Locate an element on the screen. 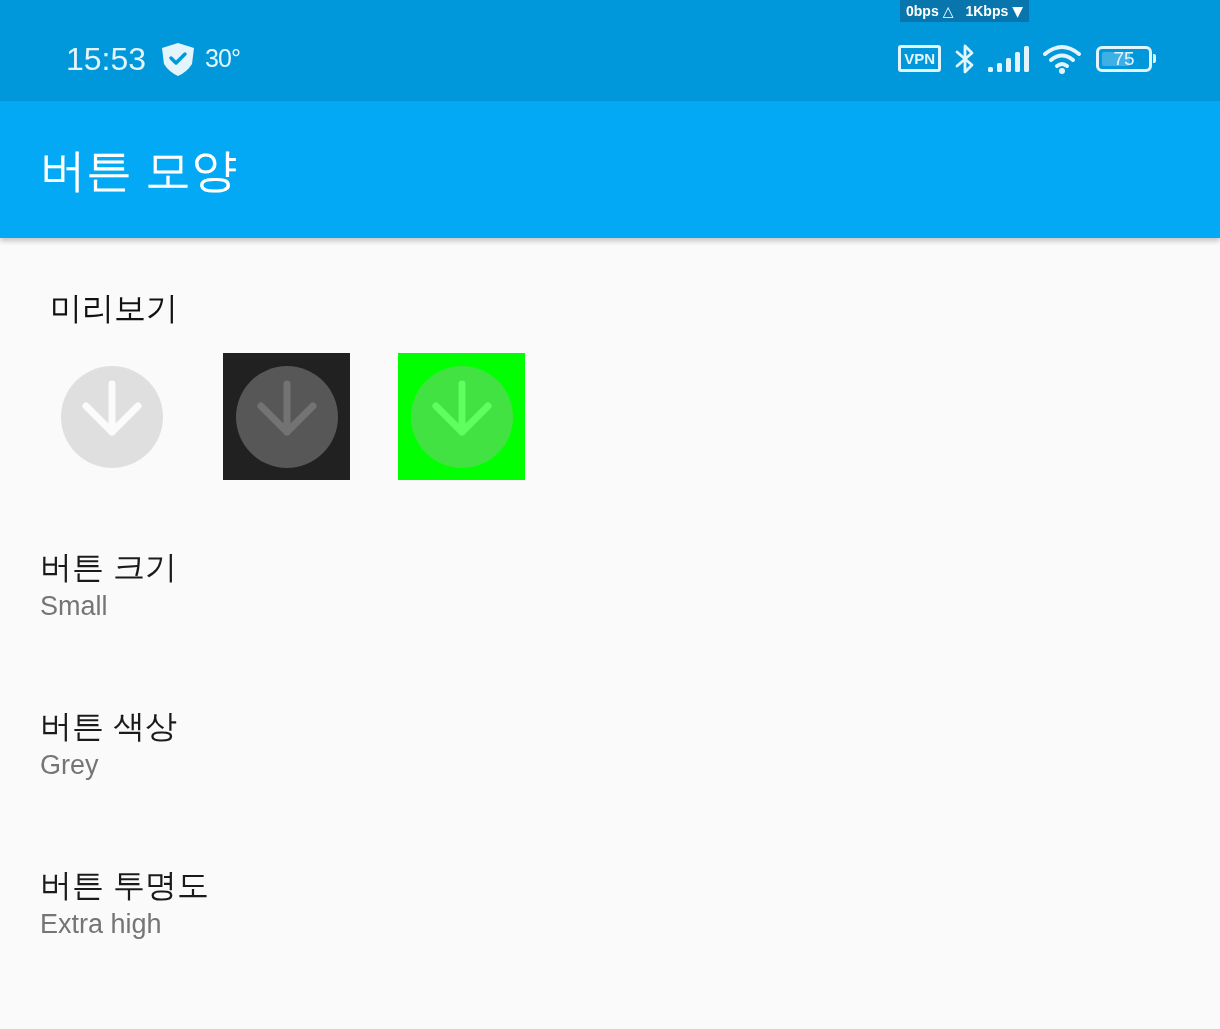  preview-heading: 미리보기 is located at coordinates (114, 308).